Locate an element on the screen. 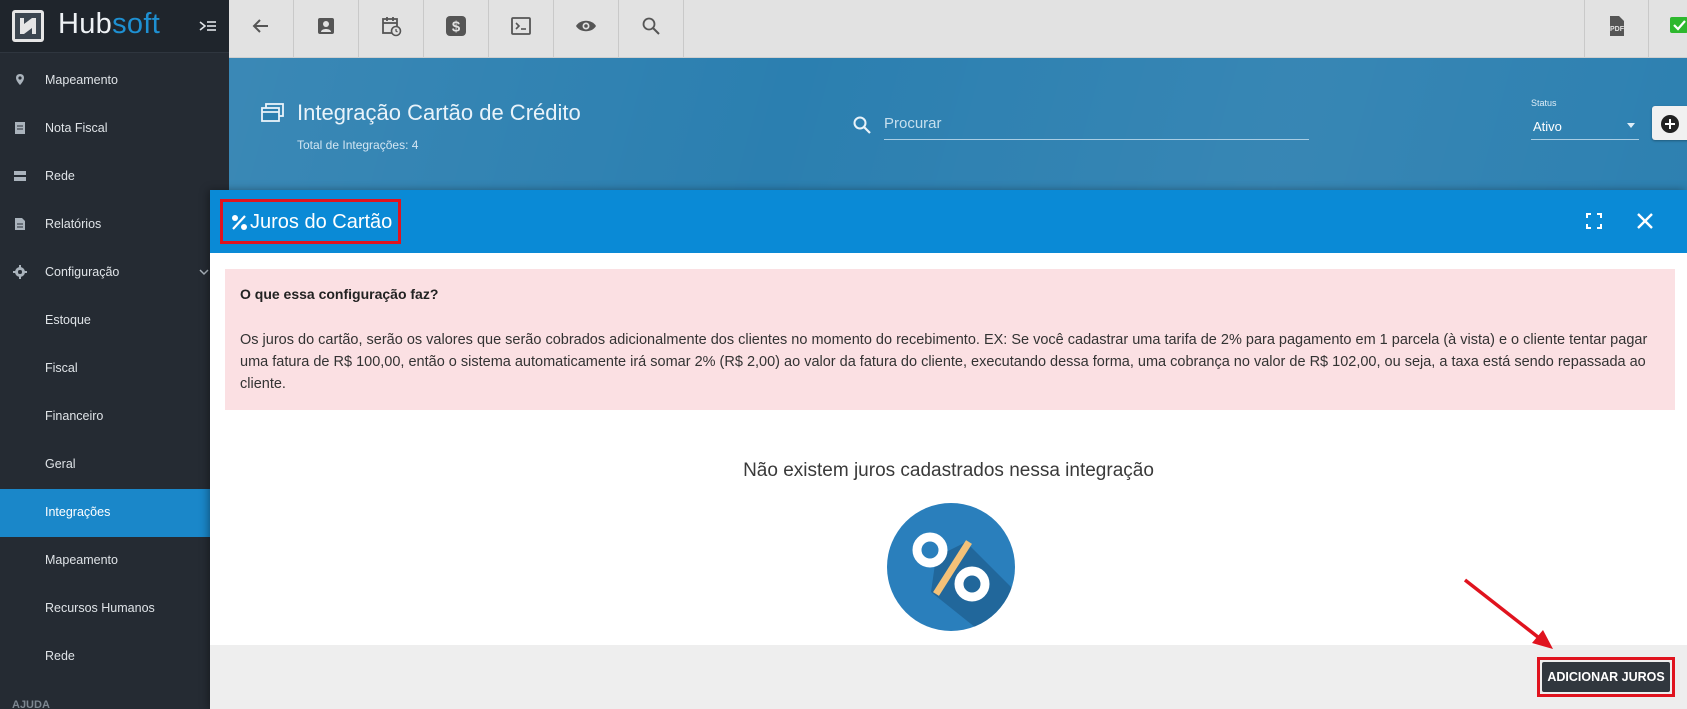  sidebar-subitem-rede: Rede is located at coordinates (114, 657).